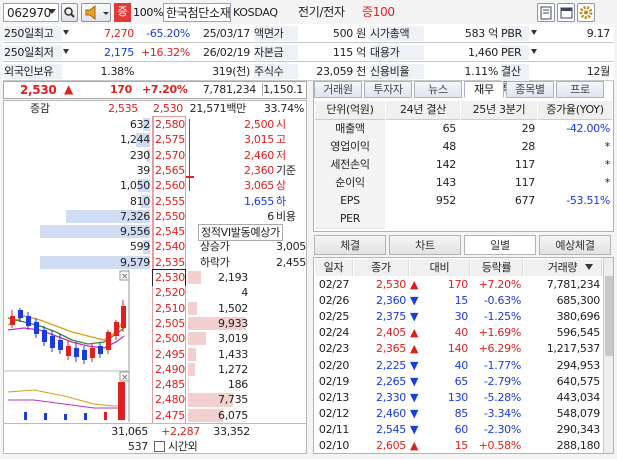 The width and height of the screenshot is (617, 459). I want to click on price-summary-label: 상, so click(281, 186).